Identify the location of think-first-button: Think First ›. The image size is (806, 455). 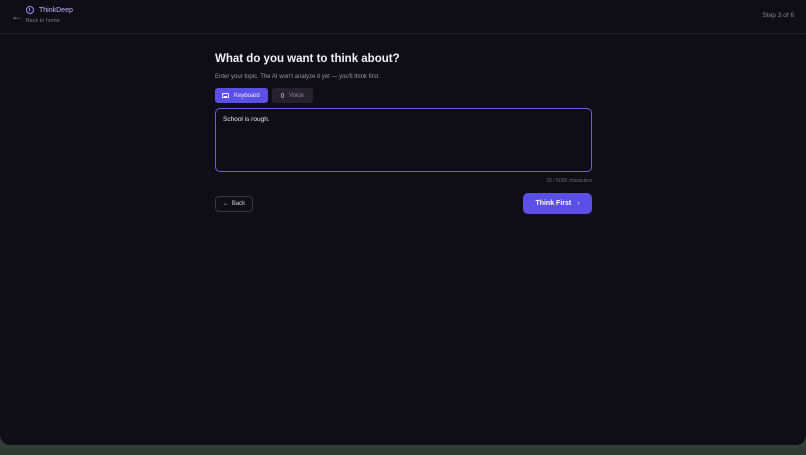
(557, 203).